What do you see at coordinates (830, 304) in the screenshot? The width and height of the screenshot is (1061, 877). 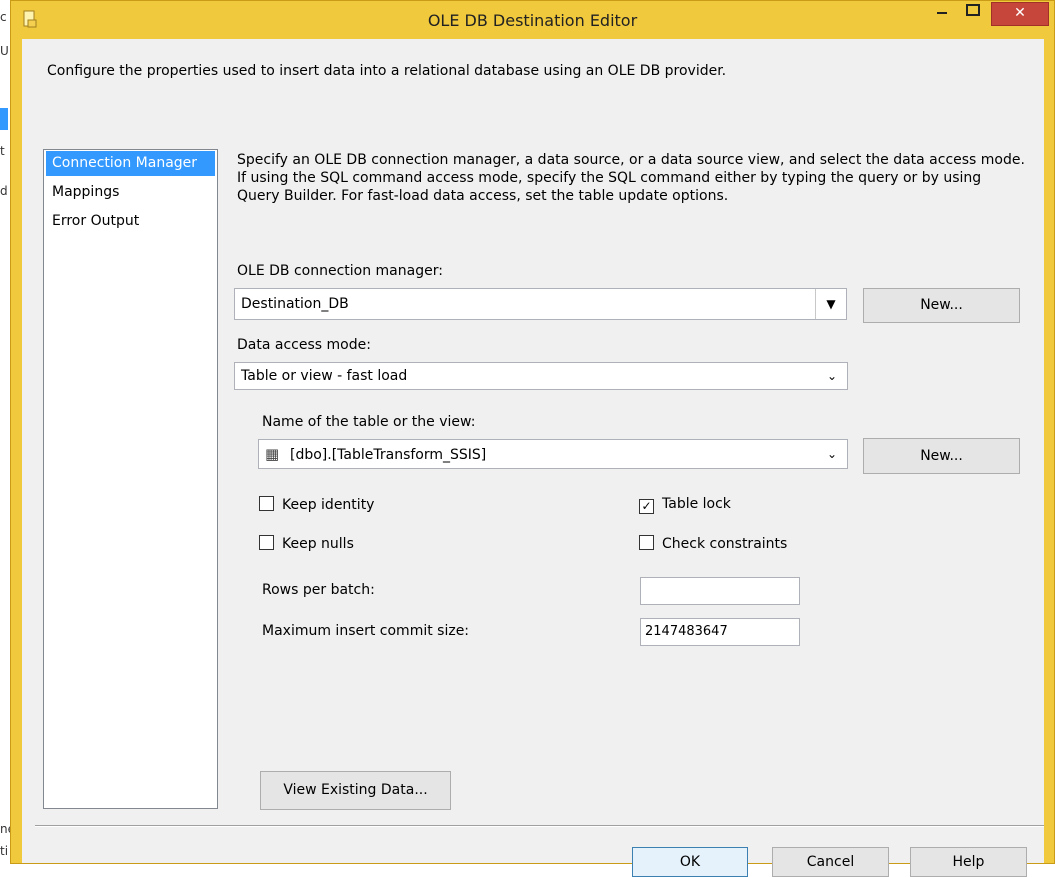 I see `dropdown-arrow-icon: ▼` at bounding box center [830, 304].